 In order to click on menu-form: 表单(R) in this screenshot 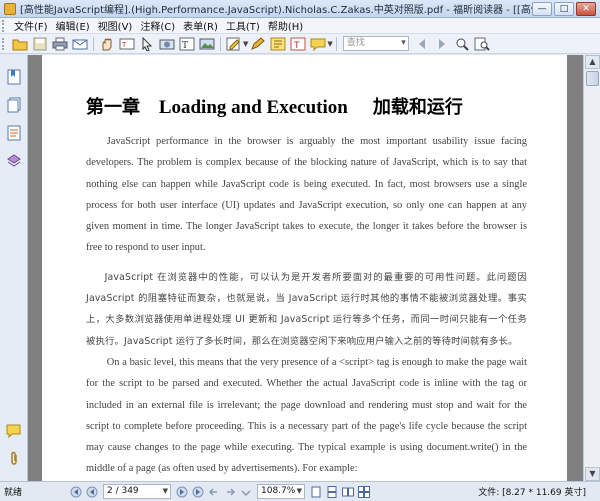, I will do `click(200, 25)`.